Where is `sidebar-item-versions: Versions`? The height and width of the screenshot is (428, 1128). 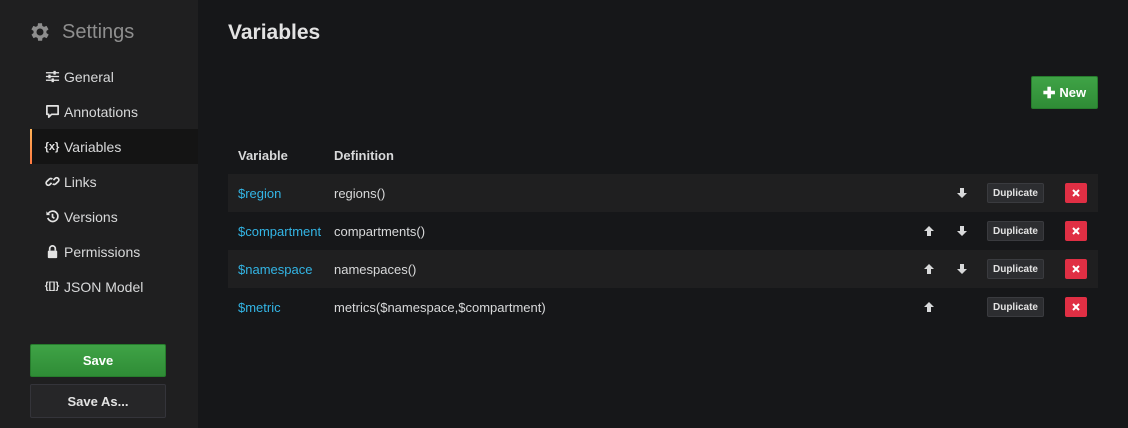
sidebar-item-versions: Versions is located at coordinates (114, 216).